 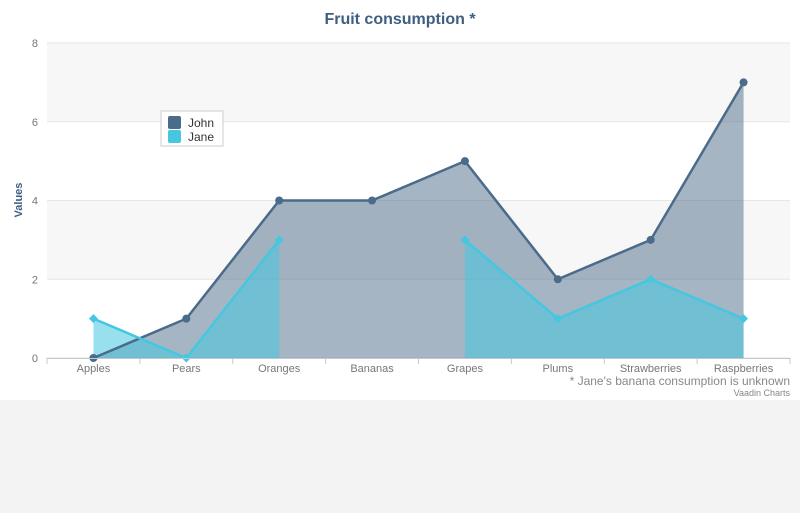 I want to click on x-tick-label: Bananas, so click(x=372, y=369).